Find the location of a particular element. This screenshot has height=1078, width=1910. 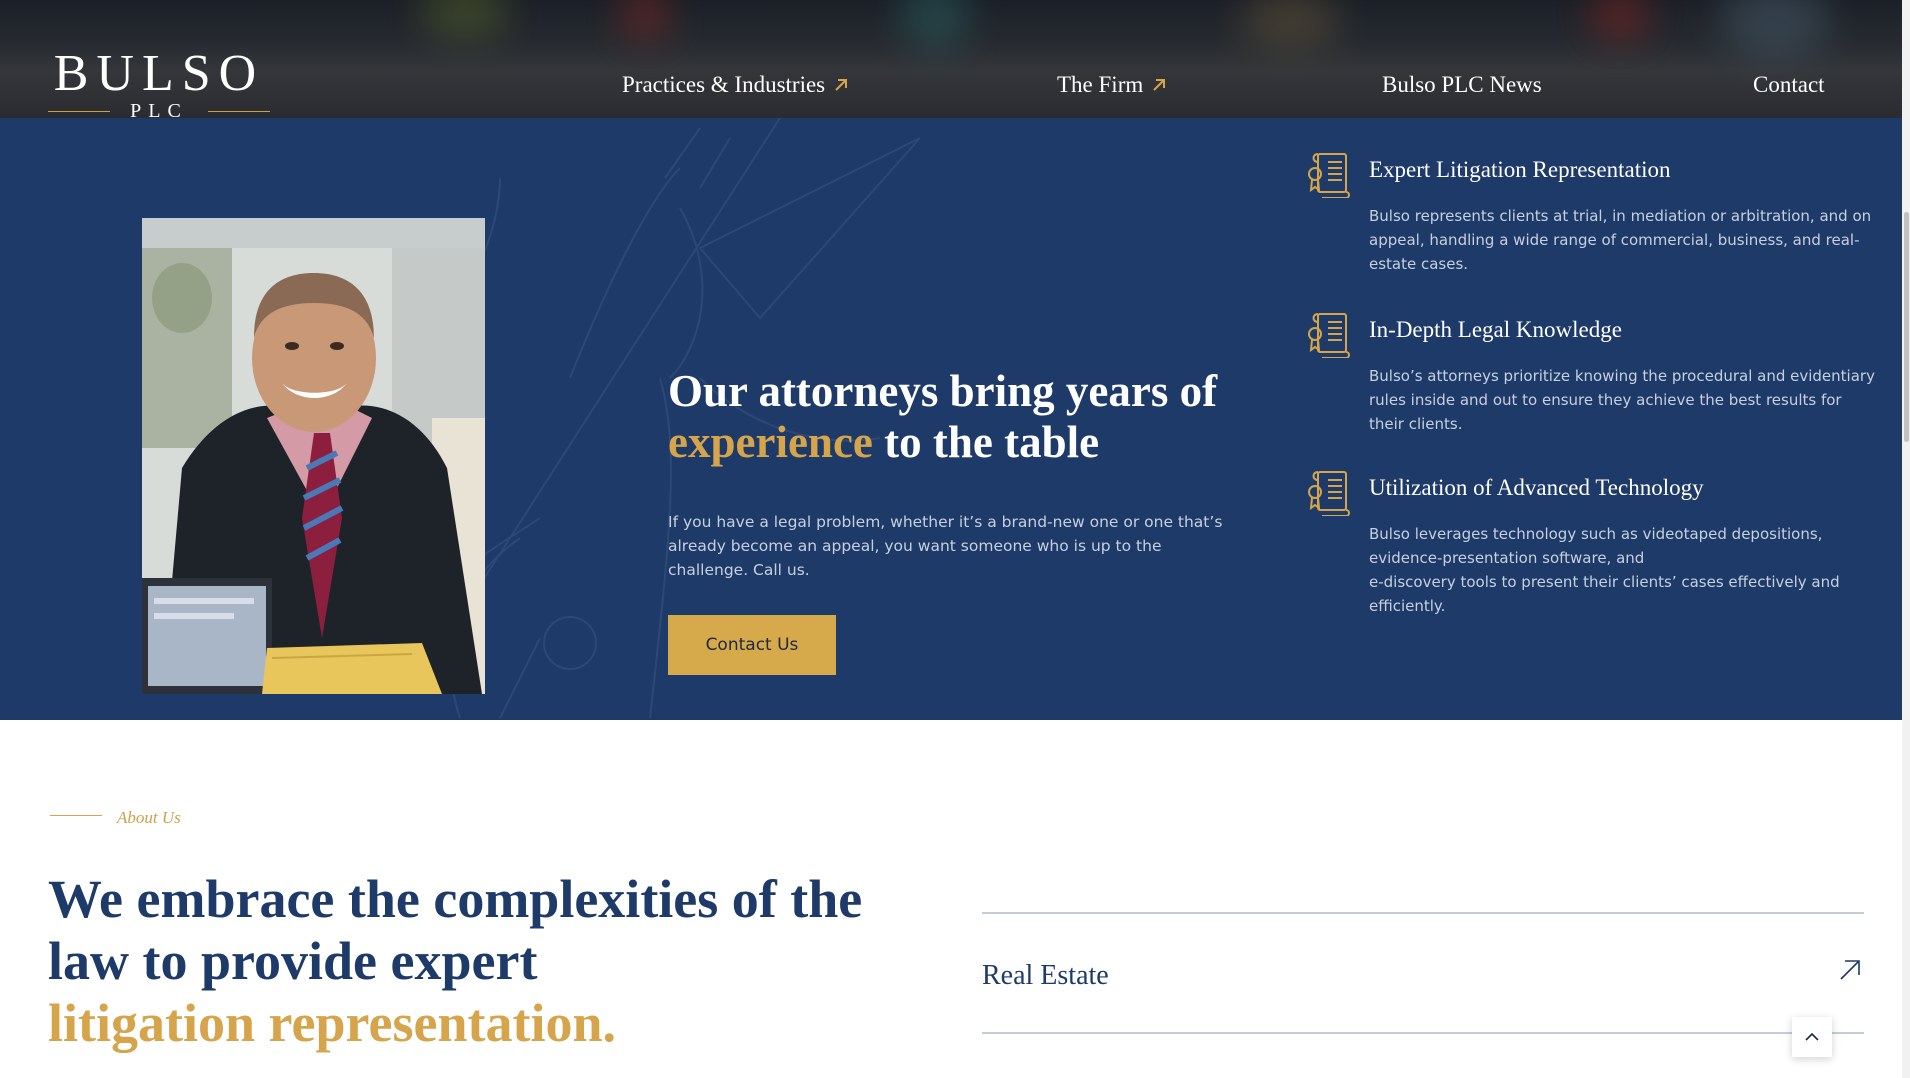

about-title-highlight: litigation representation. is located at coordinates (332, 1023).